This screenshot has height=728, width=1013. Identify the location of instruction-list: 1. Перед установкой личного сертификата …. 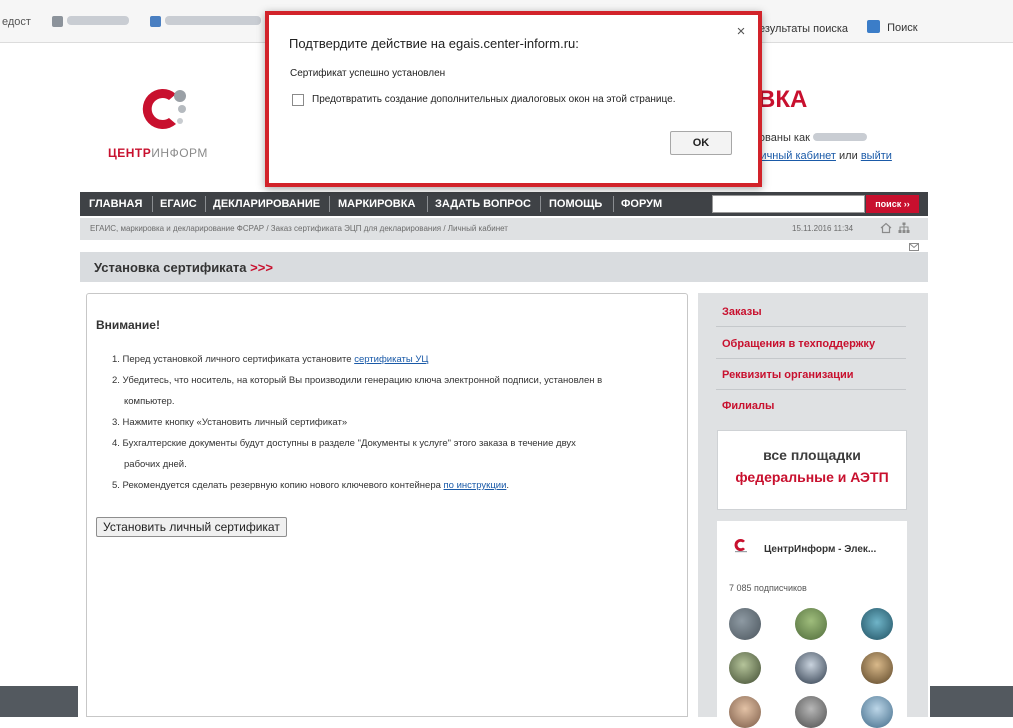
(397, 422).